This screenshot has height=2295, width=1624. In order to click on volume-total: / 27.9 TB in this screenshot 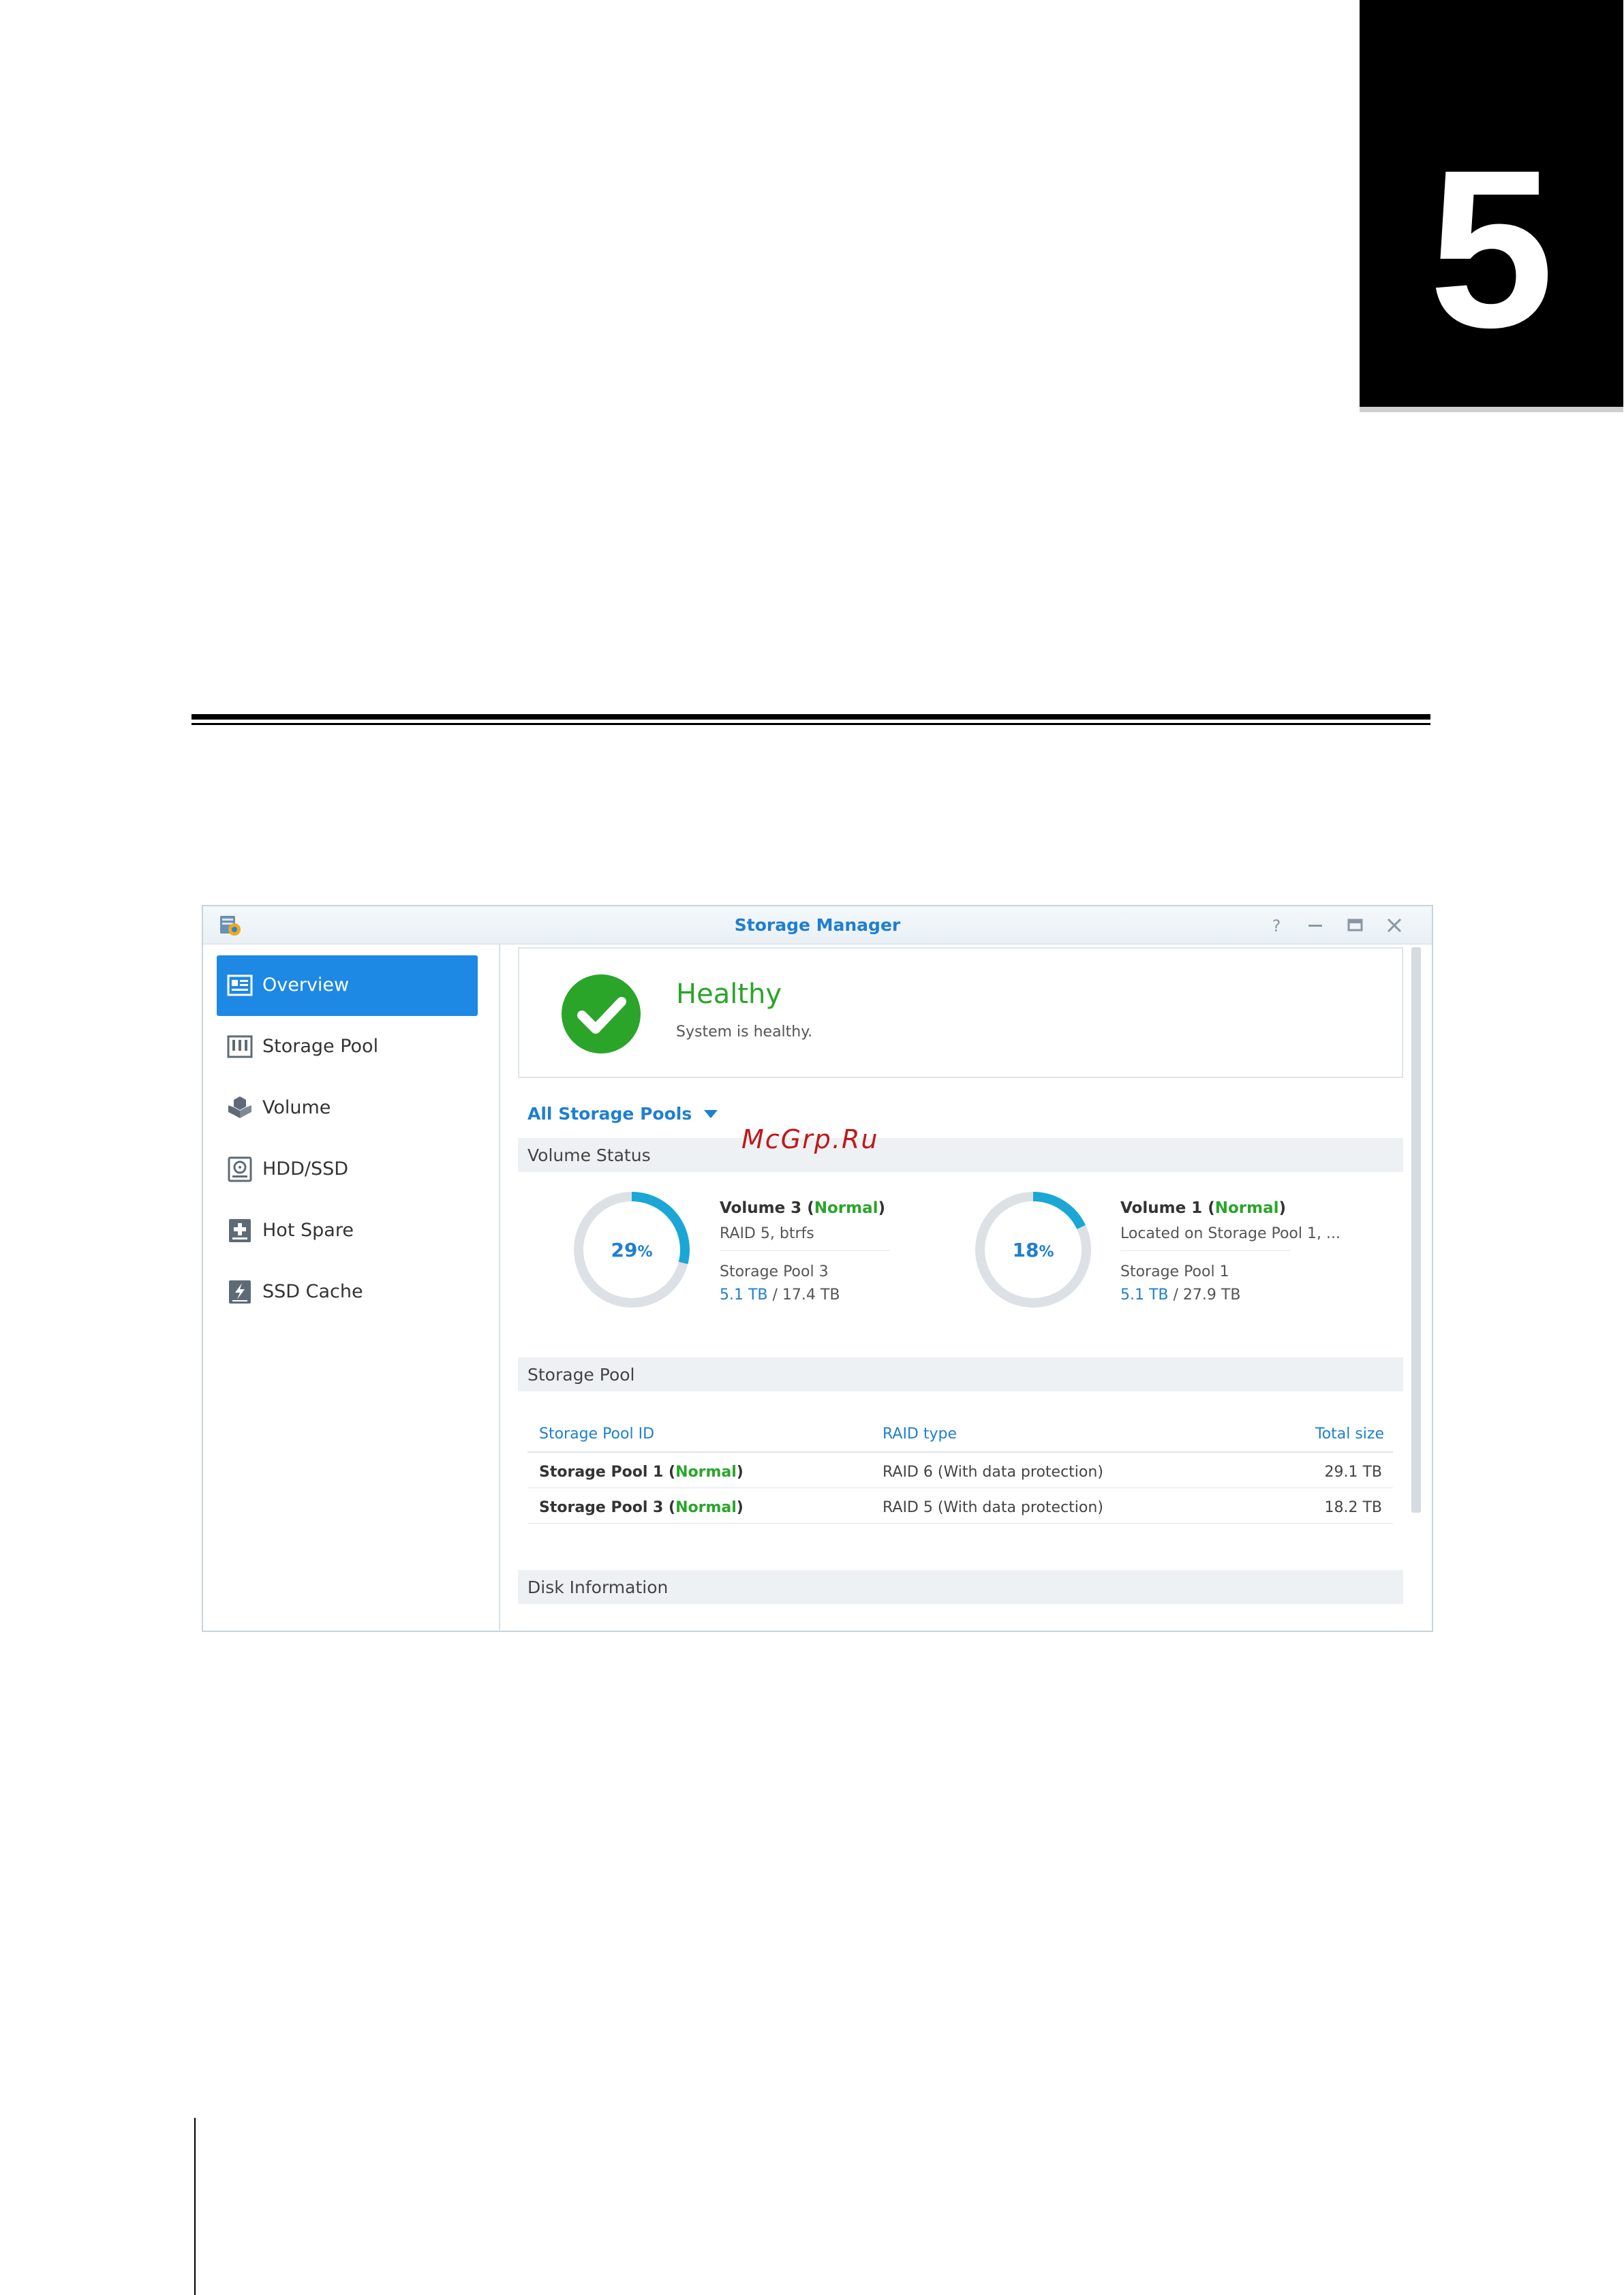, I will do `click(1204, 1295)`.